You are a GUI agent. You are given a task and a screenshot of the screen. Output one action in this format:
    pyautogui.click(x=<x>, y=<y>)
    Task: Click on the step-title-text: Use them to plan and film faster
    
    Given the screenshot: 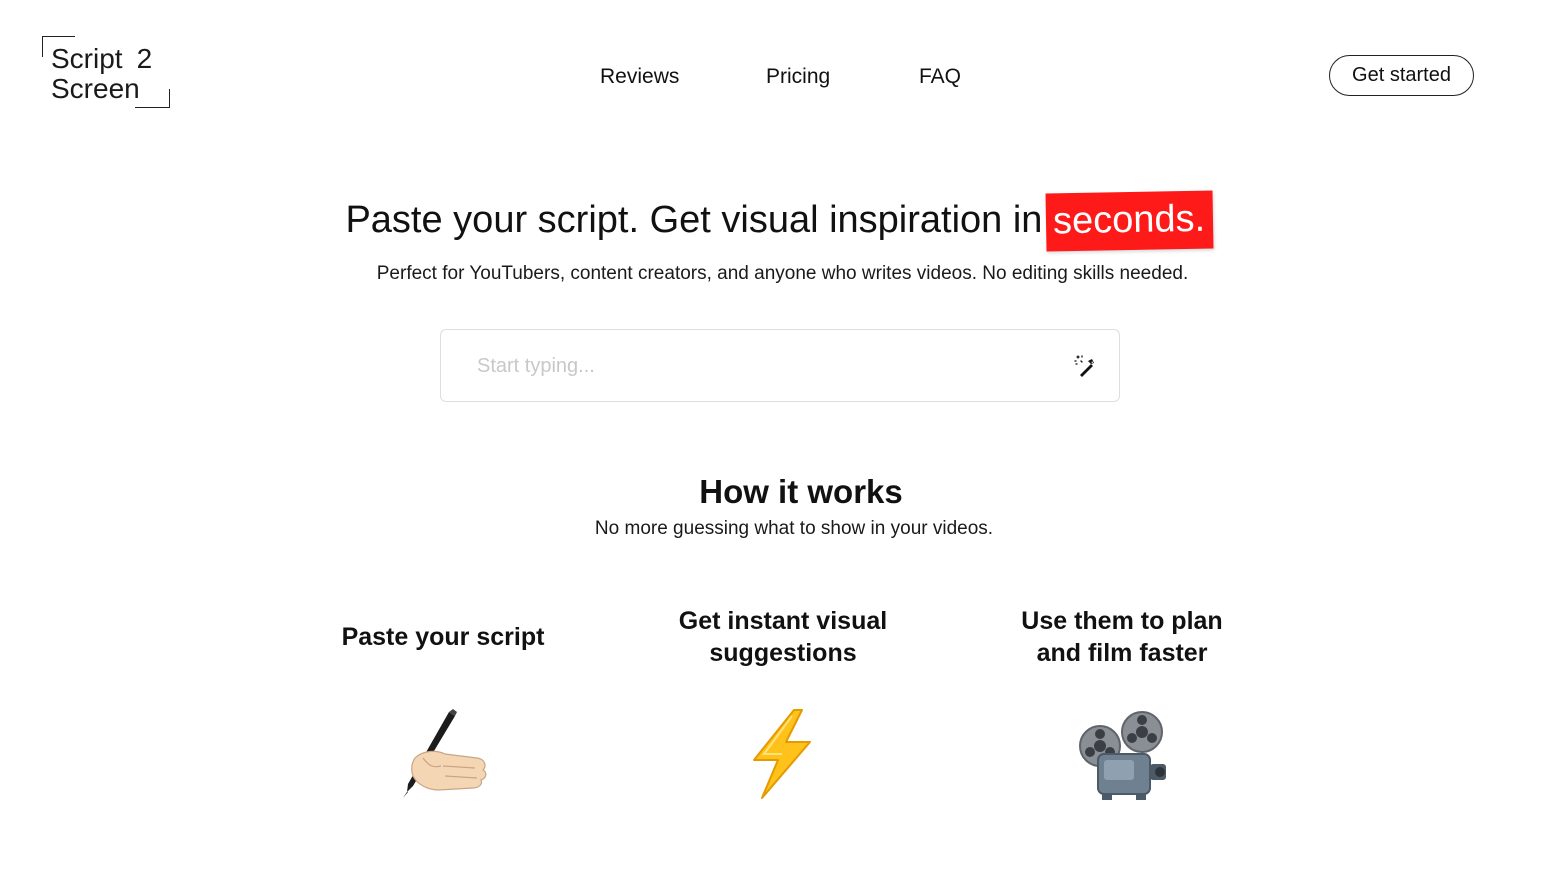 What is the action you would take?
    pyautogui.click(x=1122, y=637)
    